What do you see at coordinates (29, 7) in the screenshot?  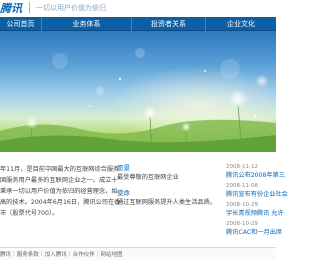 I see `logo-divider` at bounding box center [29, 7].